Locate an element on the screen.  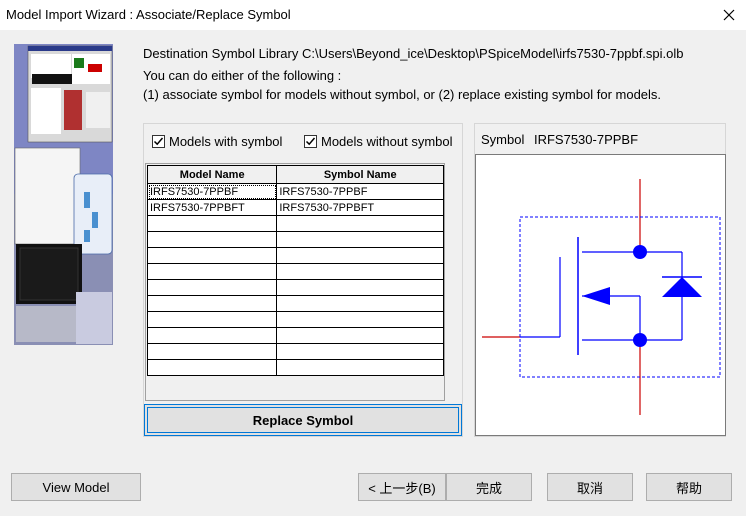
table-row: IRFS7530-7PPBF IRFS7530-7PPBF is located at coordinates (295, 191).